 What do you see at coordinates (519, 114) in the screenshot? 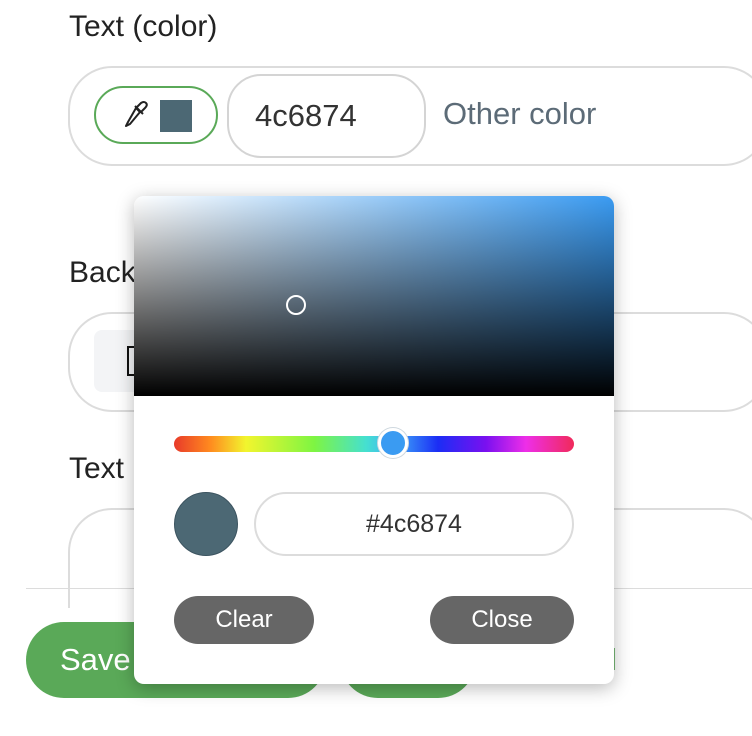
I see `other-color-link: Other color` at bounding box center [519, 114].